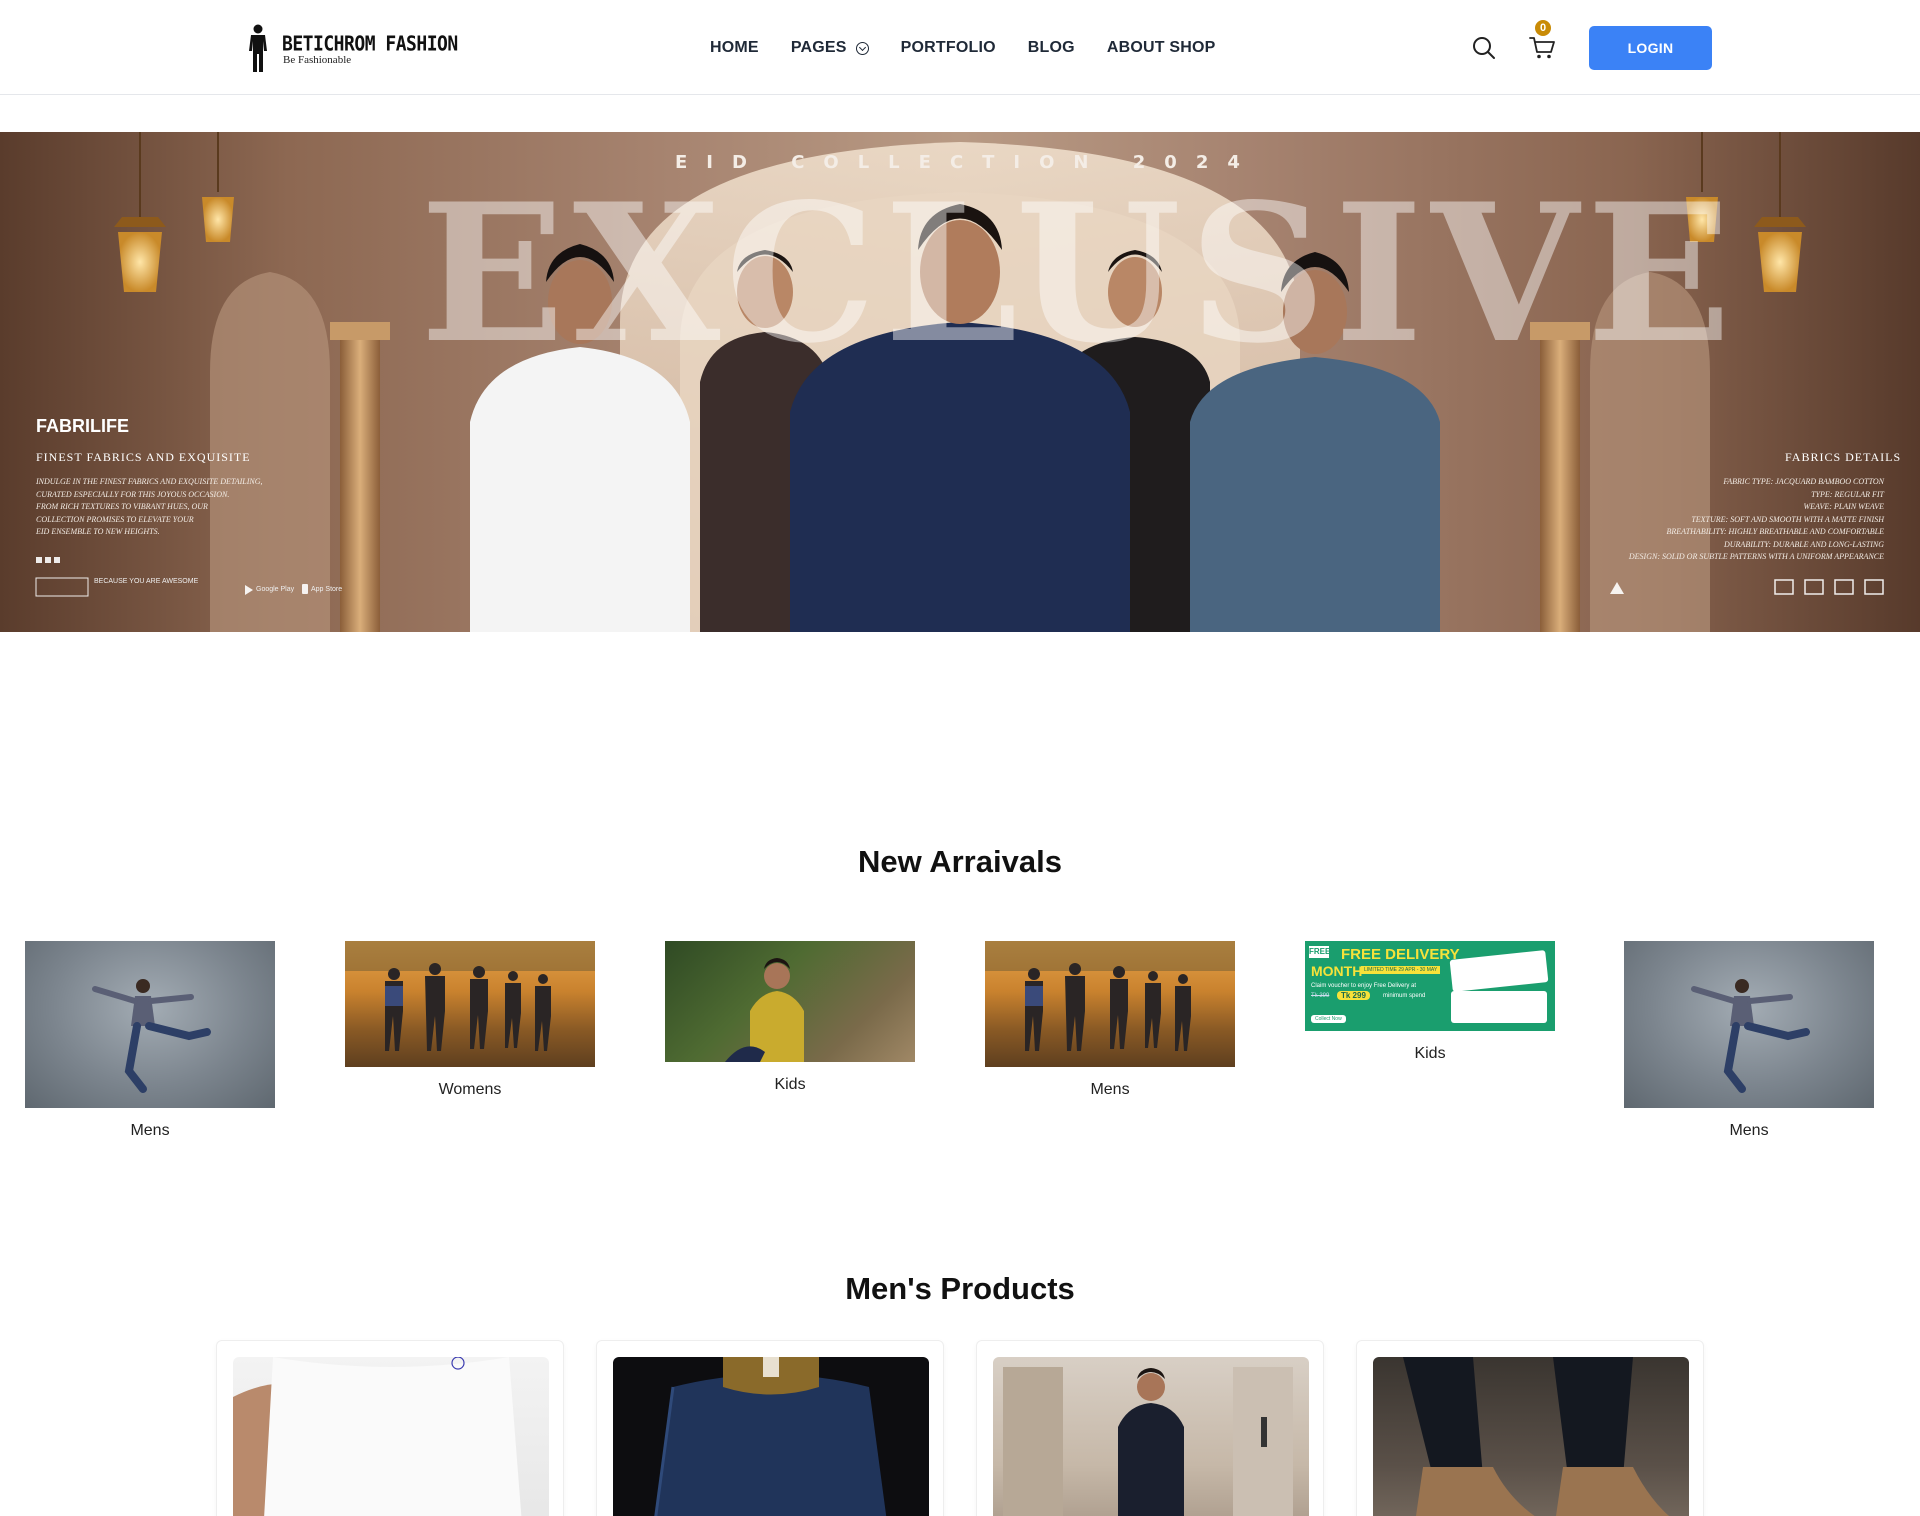 This screenshot has height=1516, width=1920. Describe the element at coordinates (275, 589) in the screenshot. I see `google-play-badge: Google Play` at that location.